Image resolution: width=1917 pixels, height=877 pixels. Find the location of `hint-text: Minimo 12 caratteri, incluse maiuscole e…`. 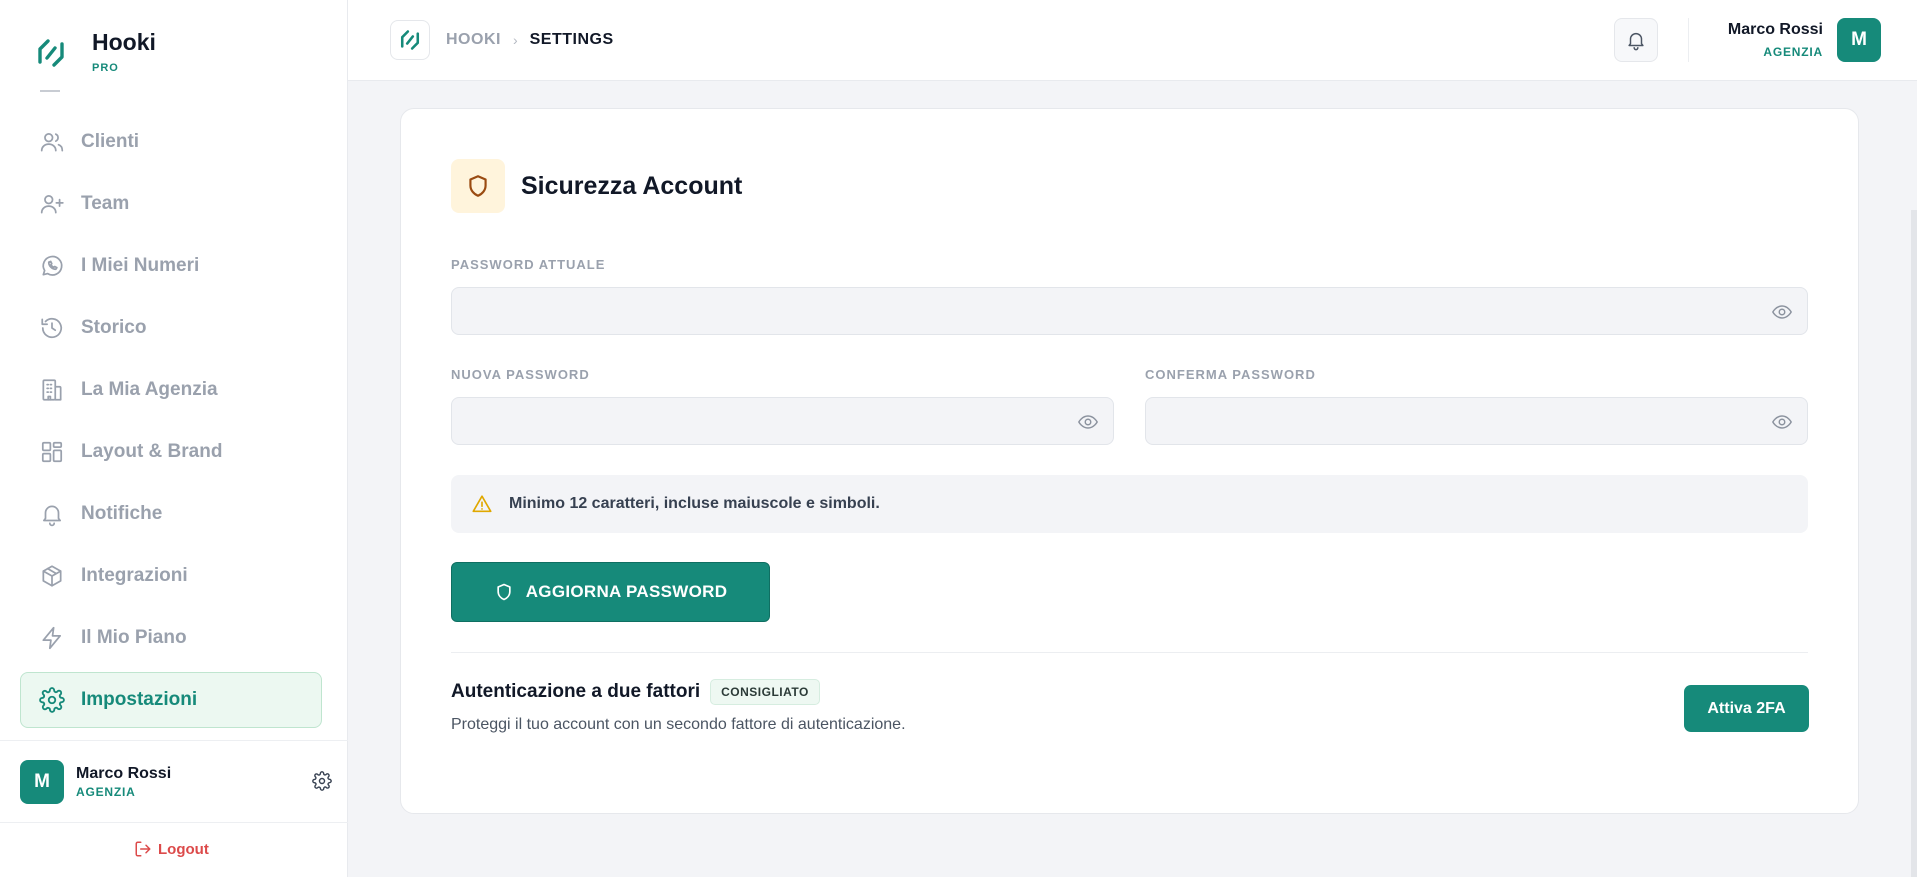

hint-text: Minimo 12 caratteri, incluse maiuscole e… is located at coordinates (694, 503).